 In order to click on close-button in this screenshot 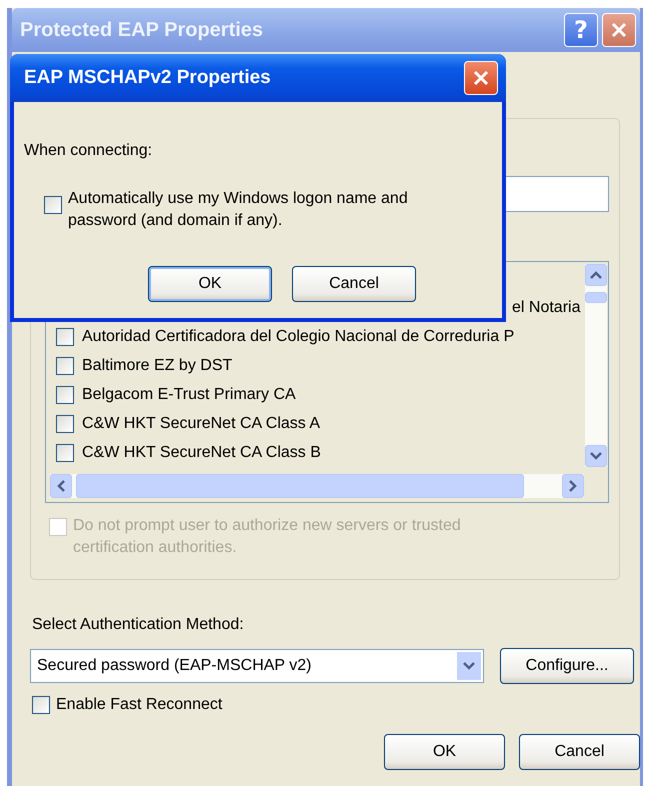, I will do `click(481, 78)`.